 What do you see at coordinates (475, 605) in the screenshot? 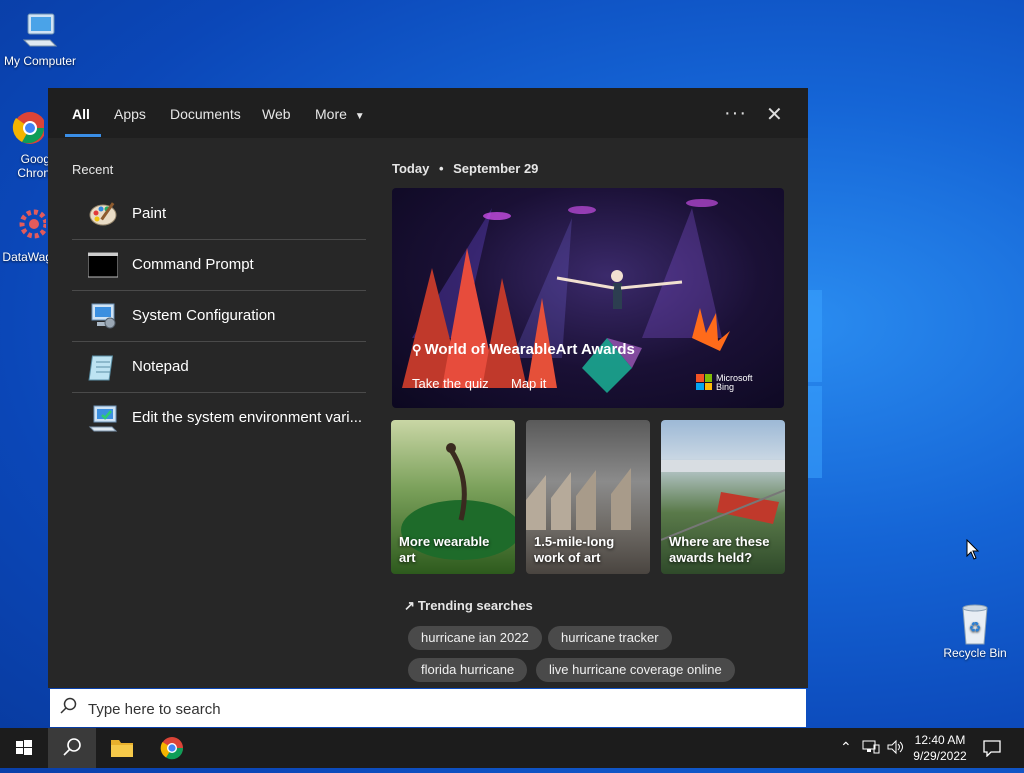
I see `trending-heading-text: Trending searches` at bounding box center [475, 605].